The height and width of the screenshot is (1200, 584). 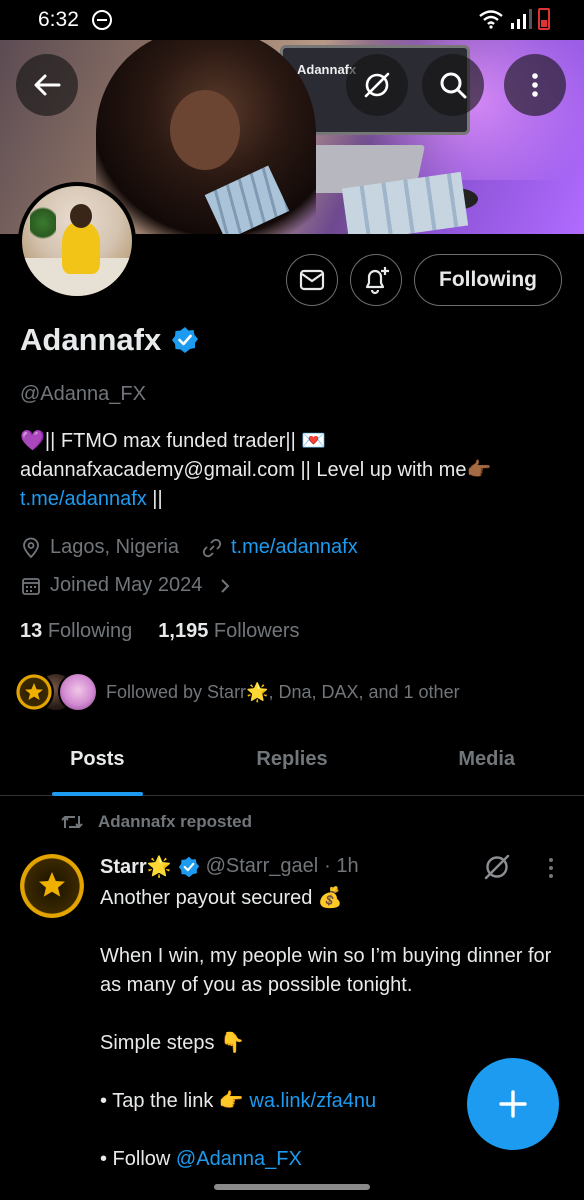 I want to click on repost-icon, so click(x=72, y=822).